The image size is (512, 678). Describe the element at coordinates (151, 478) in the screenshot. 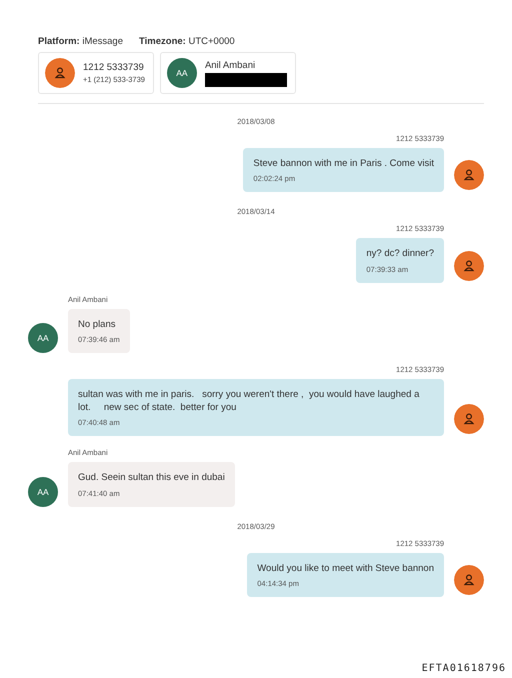

I see `message-text: Gud. Seein sultan this eve in dubai` at that location.